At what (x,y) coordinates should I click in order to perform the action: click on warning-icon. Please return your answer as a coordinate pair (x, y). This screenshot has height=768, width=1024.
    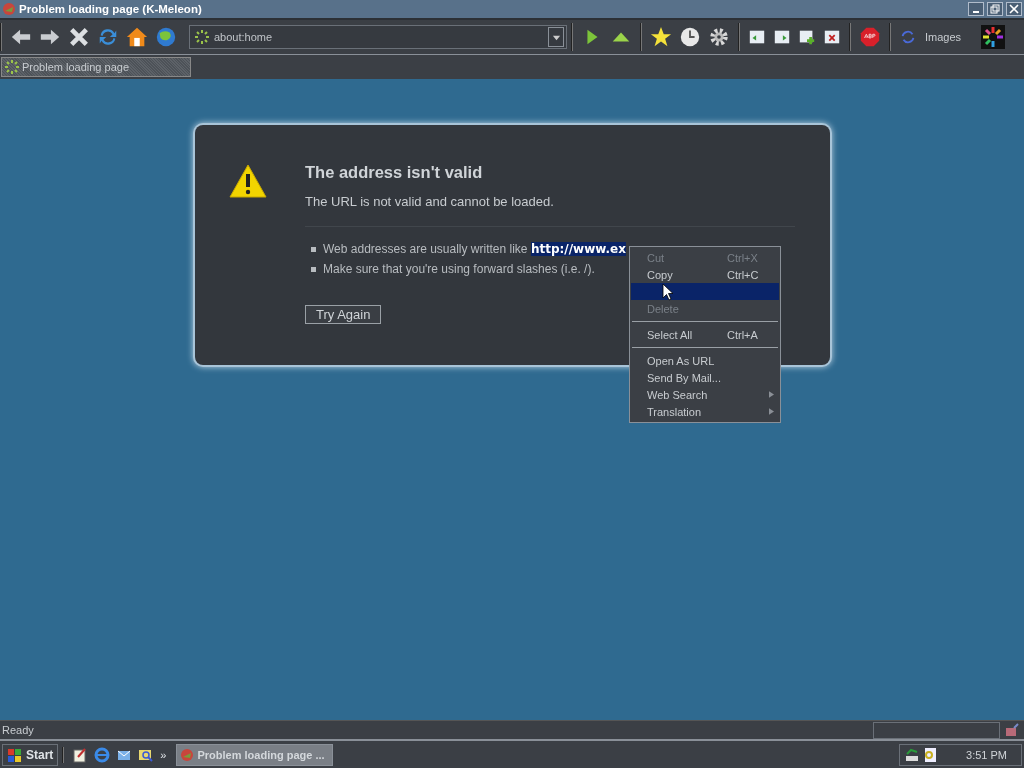
    Looking at the image, I should click on (248, 181).